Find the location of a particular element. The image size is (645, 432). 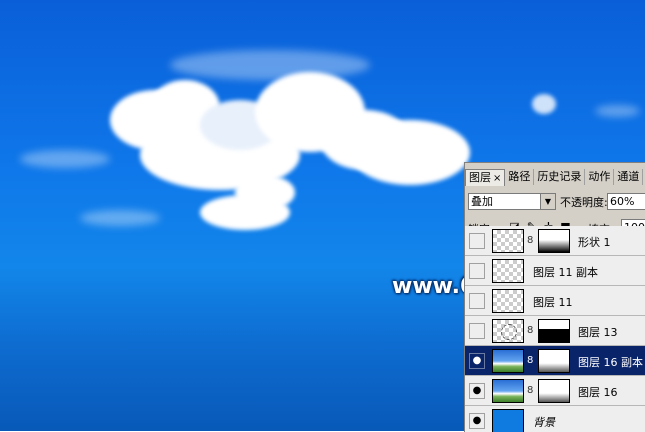

tab-channels: 通道 is located at coordinates (629, 177).